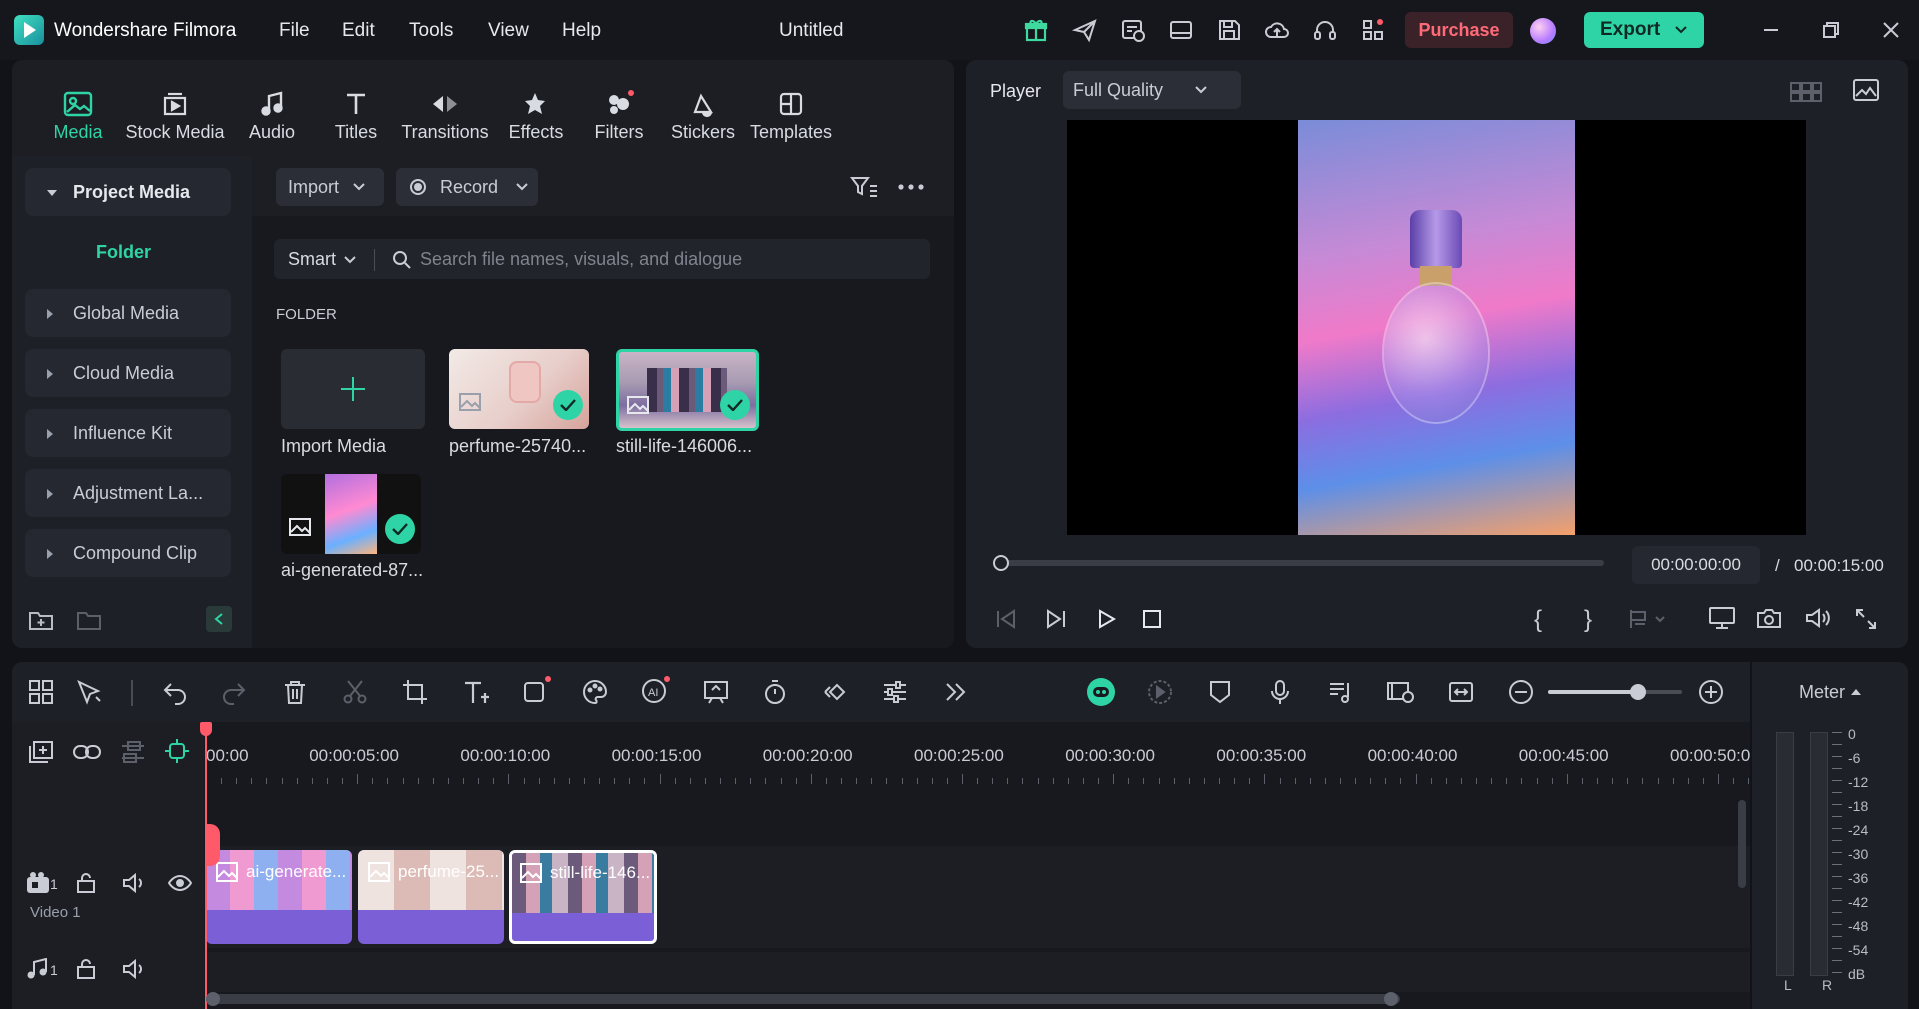 The image size is (1919, 1009). I want to click on menu-tools: Tools, so click(431, 31).